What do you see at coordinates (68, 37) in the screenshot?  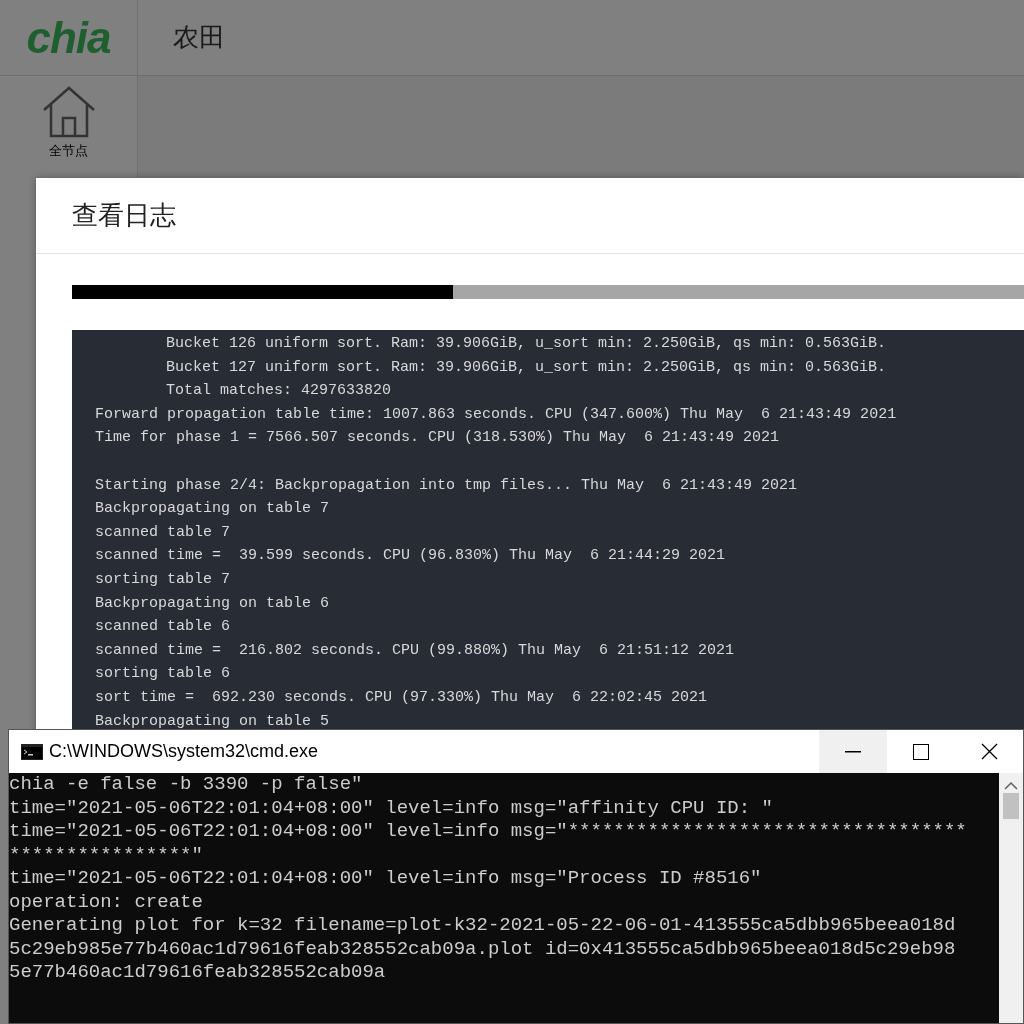 I see `logo: chia` at bounding box center [68, 37].